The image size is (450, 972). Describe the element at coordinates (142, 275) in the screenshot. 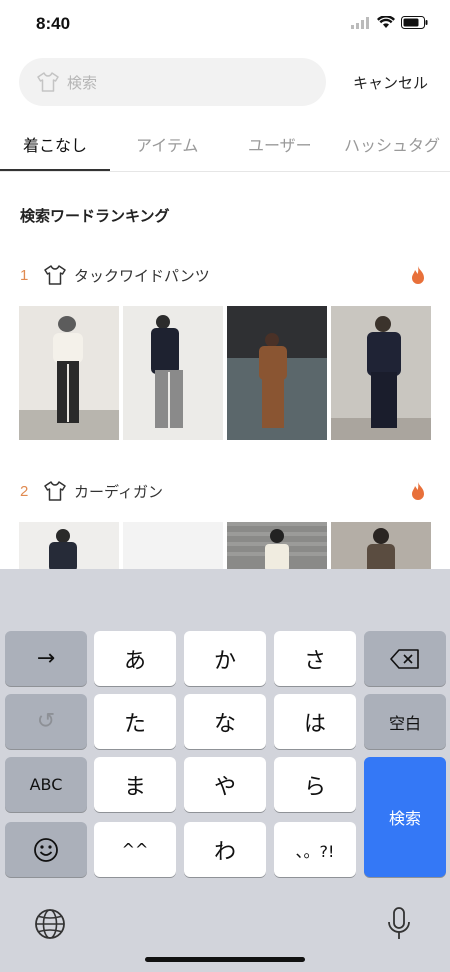

I see `ranking-keyword: タックワイドパンツ` at that location.